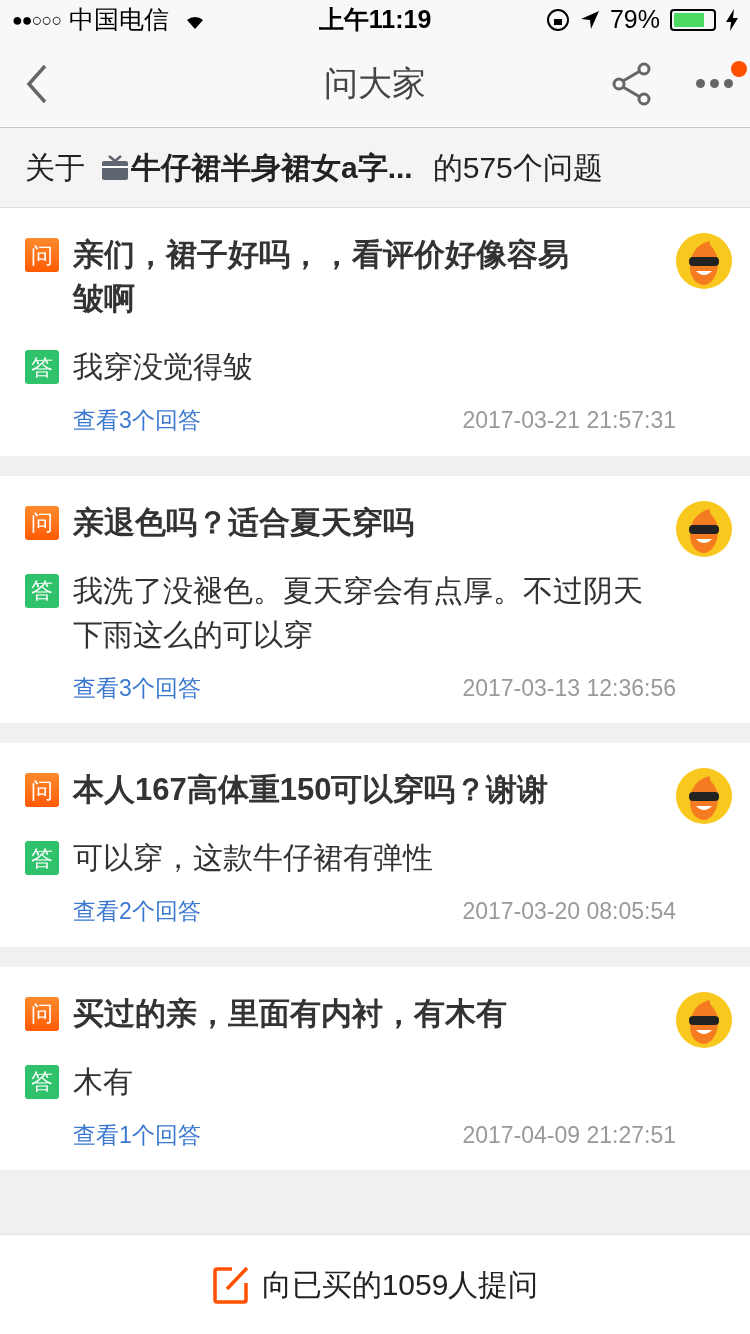 This screenshot has height=1334, width=750. Describe the element at coordinates (569, 1135) in the screenshot. I see `timestamp: 2017-04-09 21:27:51` at that location.